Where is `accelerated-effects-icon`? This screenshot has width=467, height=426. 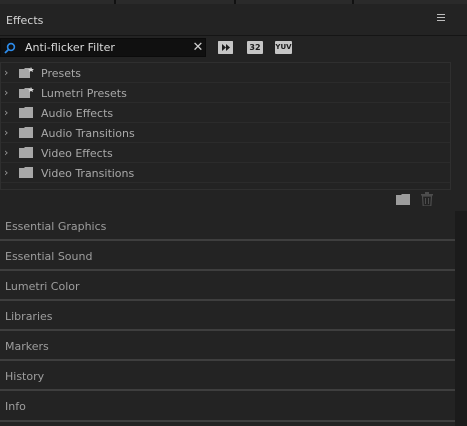 accelerated-effects-icon is located at coordinates (225, 47).